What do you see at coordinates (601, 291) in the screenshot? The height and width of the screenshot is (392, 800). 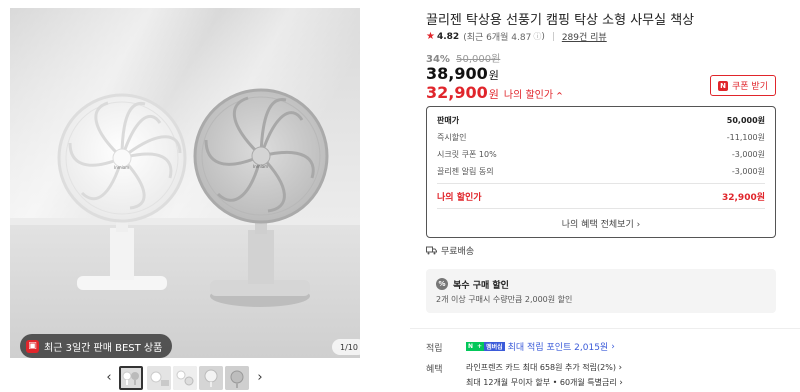 I see `multi-purchase-discount: % 복수 구매 할인 2개 이상 구매시 수량만큼 2,000원 할인` at bounding box center [601, 291].